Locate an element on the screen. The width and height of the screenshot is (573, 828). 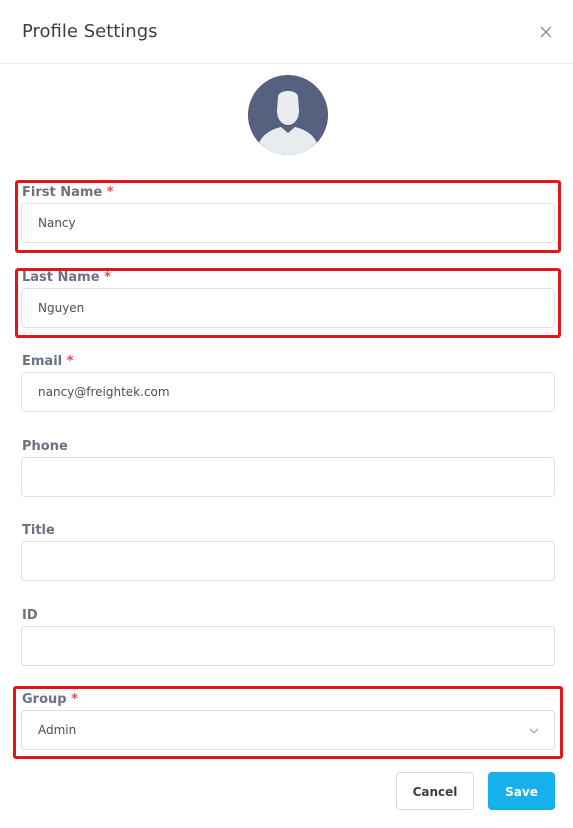
last-name-label-text: Last Name is located at coordinates (61, 277).